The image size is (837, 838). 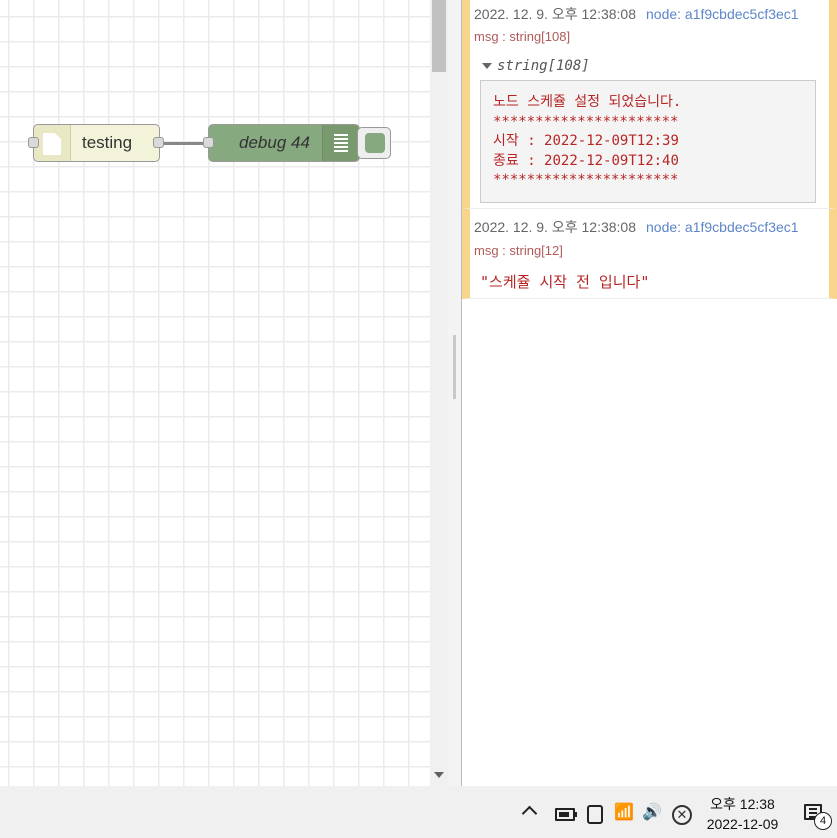 I want to click on string-expander: string[108], so click(x=536, y=66).